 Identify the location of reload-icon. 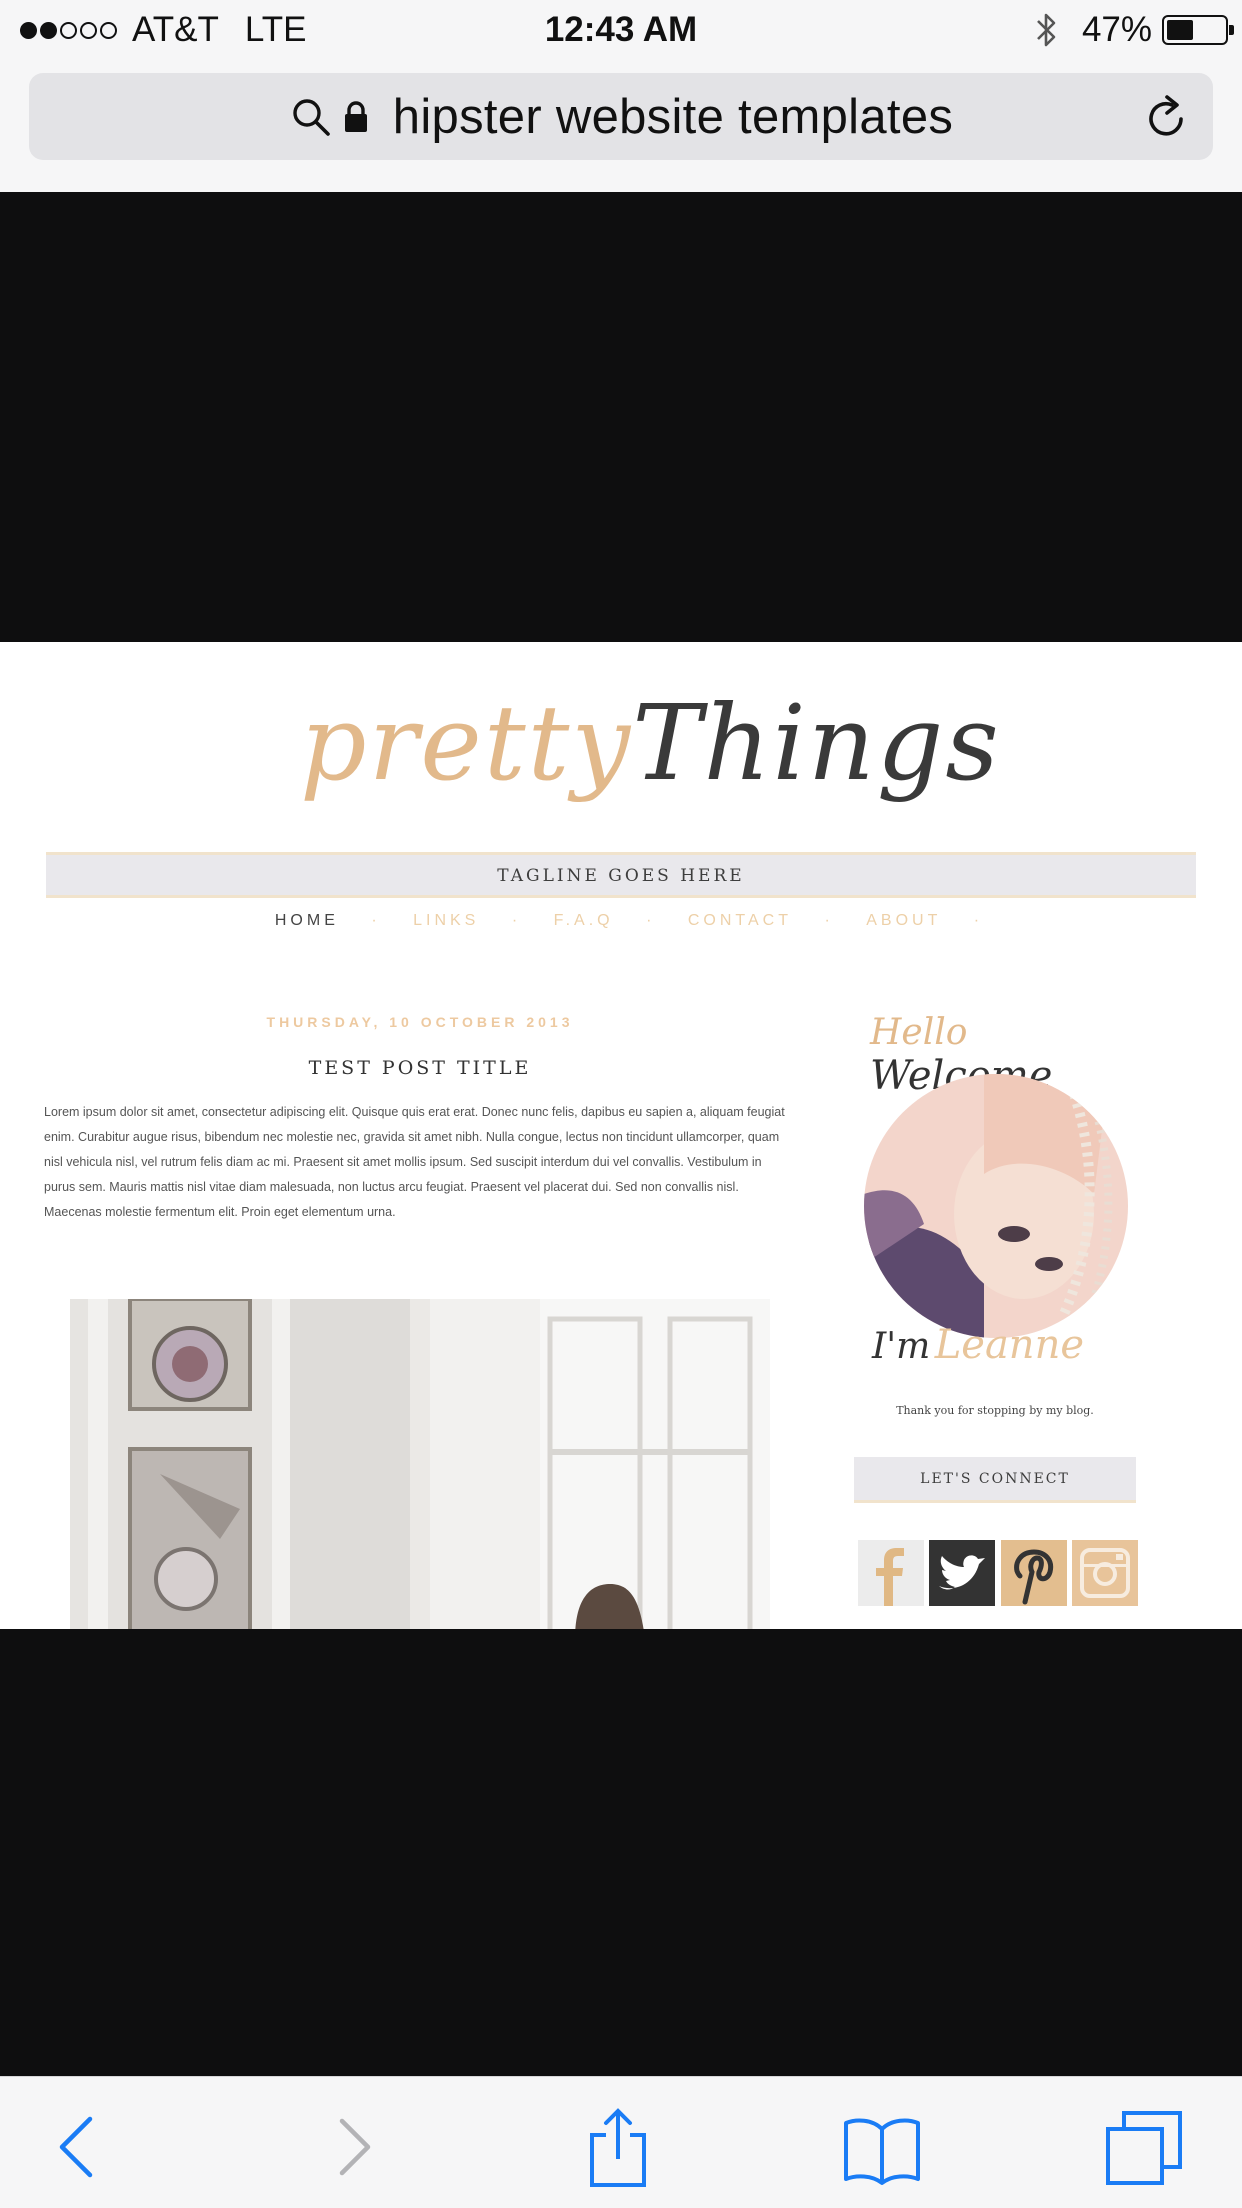
(1168, 117).